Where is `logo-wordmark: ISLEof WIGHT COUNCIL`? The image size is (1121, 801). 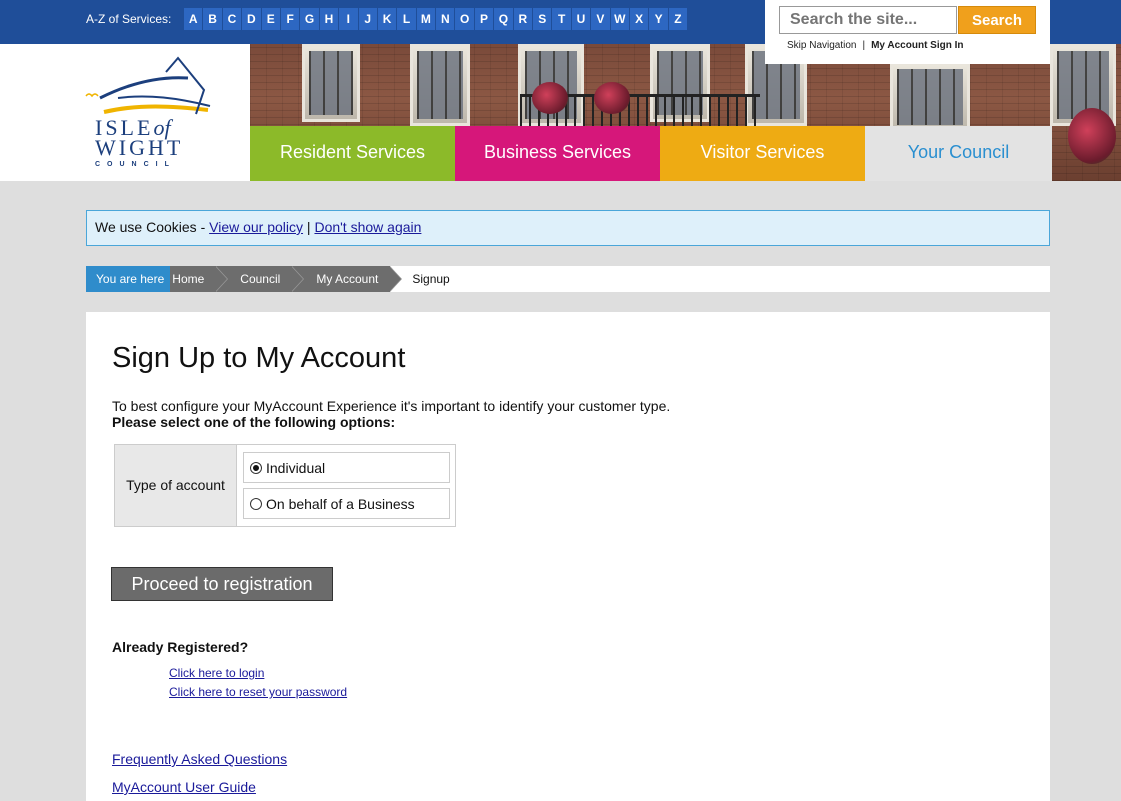
logo-wordmark: ISLEof WIGHT COUNCIL is located at coordinates (165, 143).